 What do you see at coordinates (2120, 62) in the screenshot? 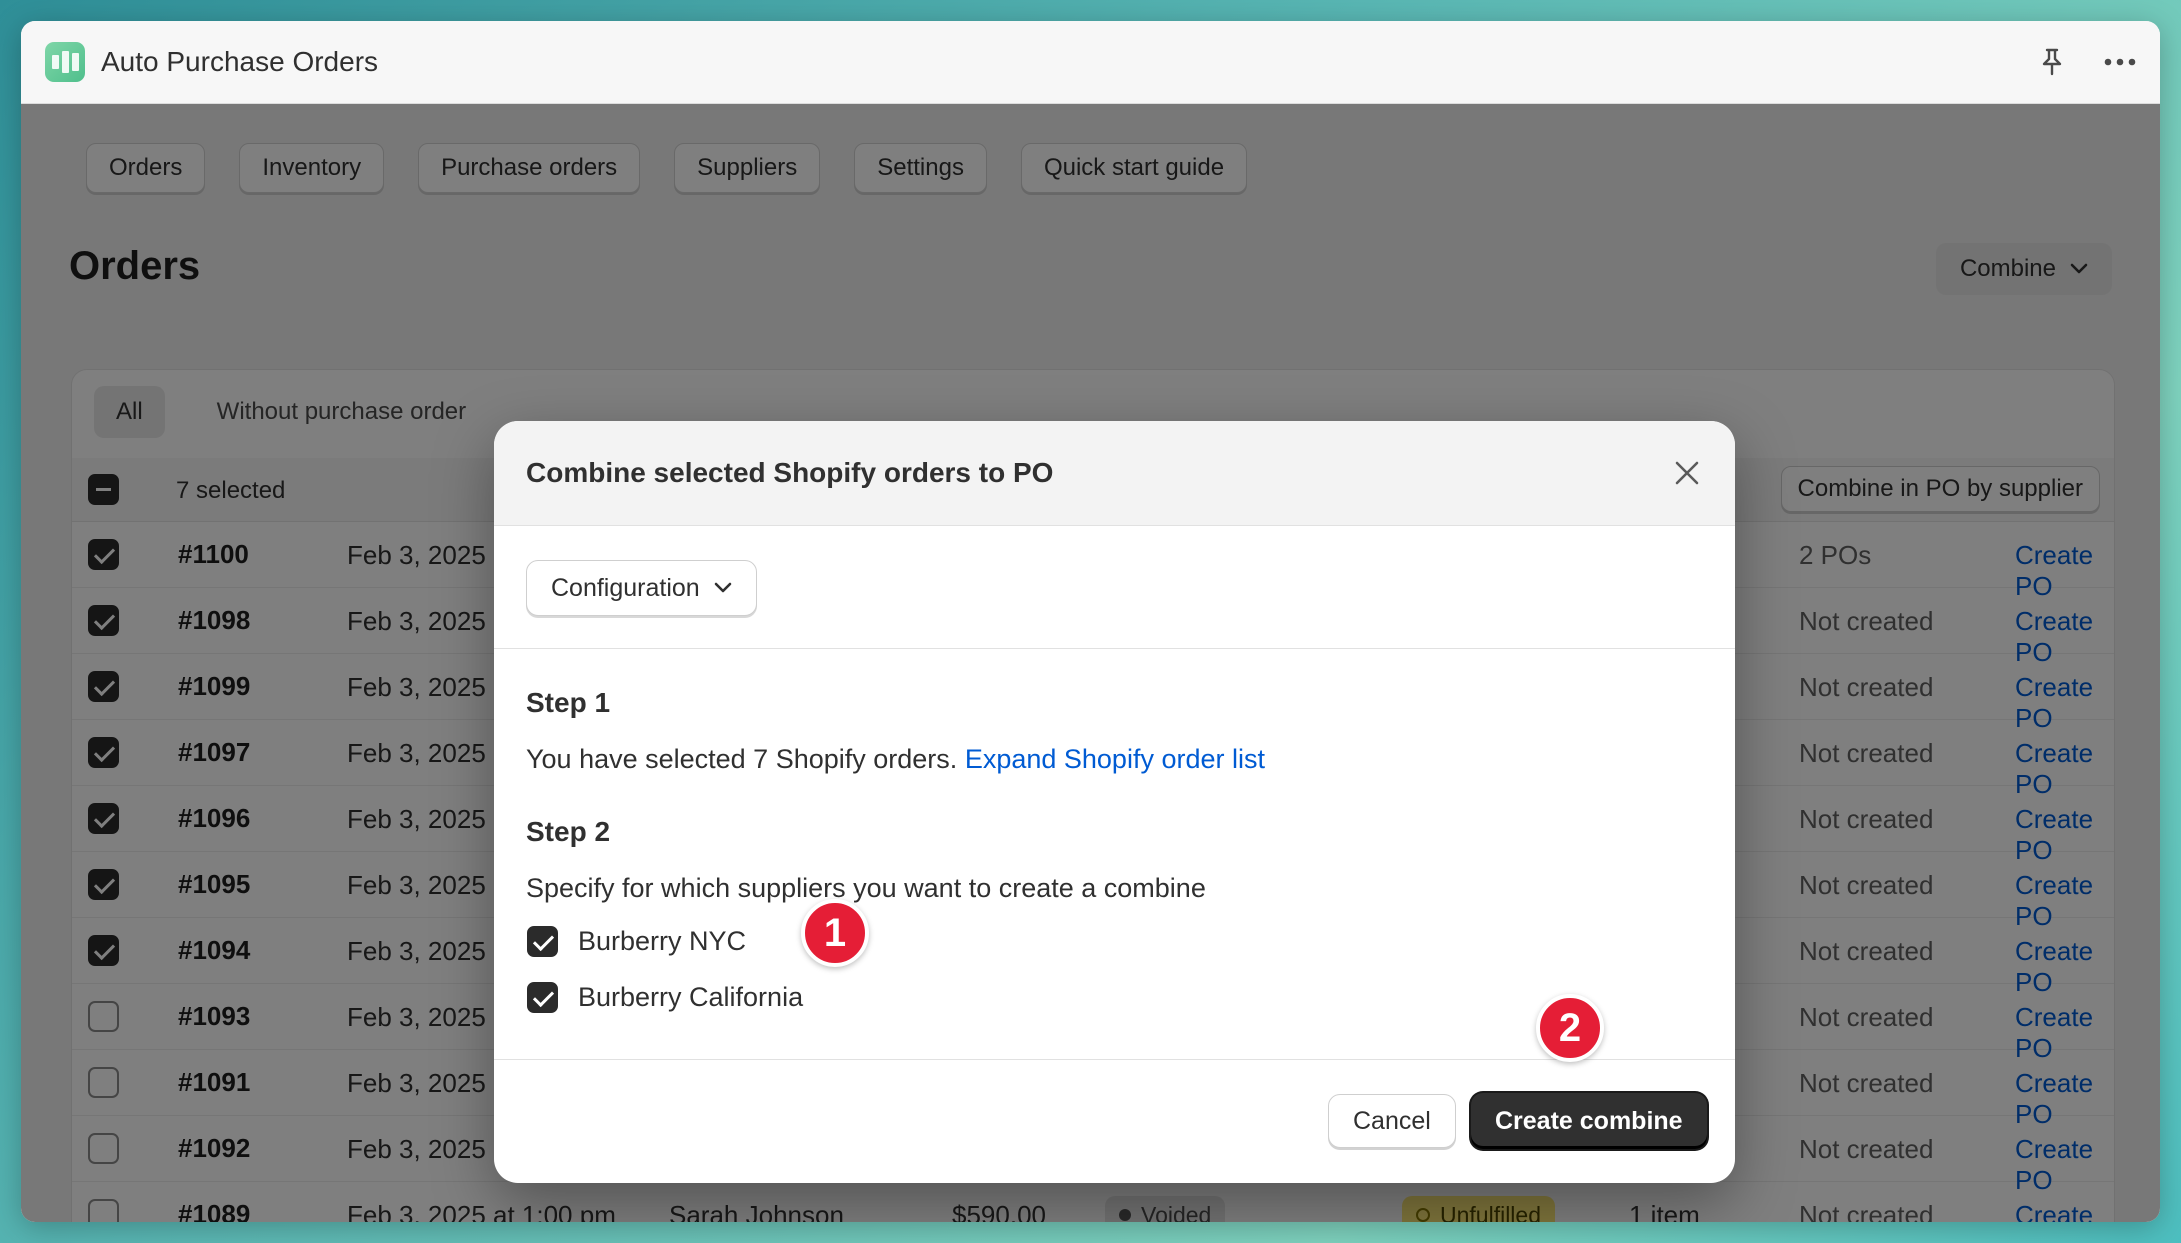
I see `more-horizontal-icon` at bounding box center [2120, 62].